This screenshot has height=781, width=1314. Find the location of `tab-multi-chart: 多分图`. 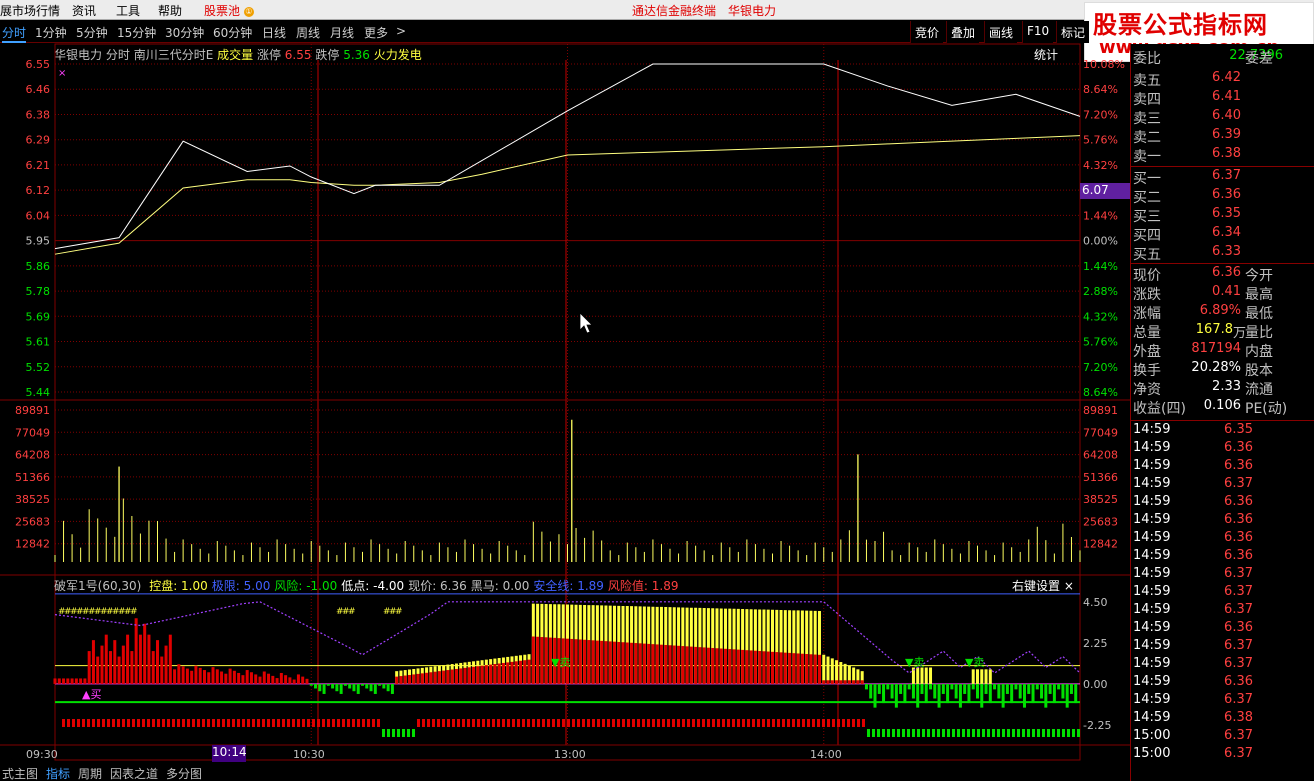

tab-multi-chart: 多分图 is located at coordinates (184, 773).